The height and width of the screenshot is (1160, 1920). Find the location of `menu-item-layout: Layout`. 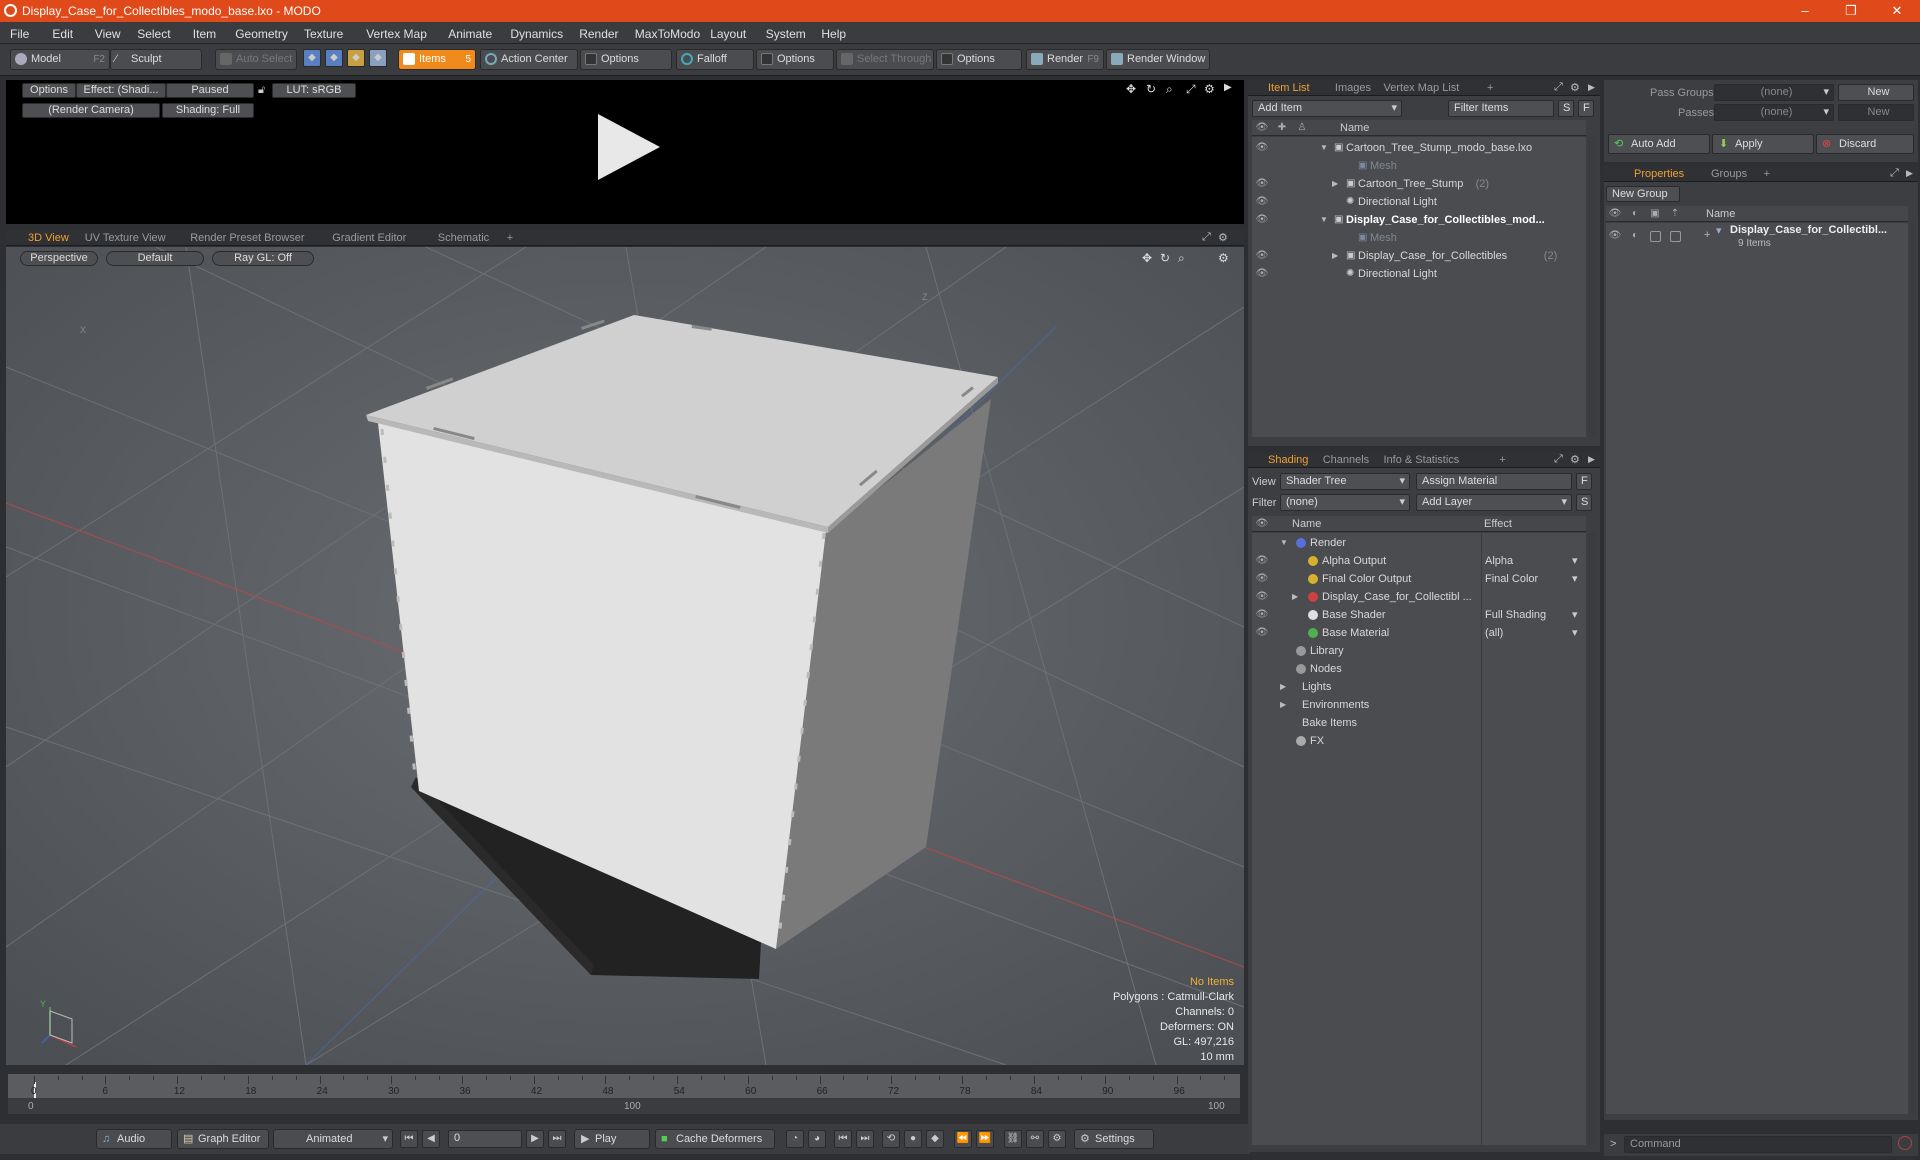

menu-item-layout: Layout is located at coordinates (728, 34).